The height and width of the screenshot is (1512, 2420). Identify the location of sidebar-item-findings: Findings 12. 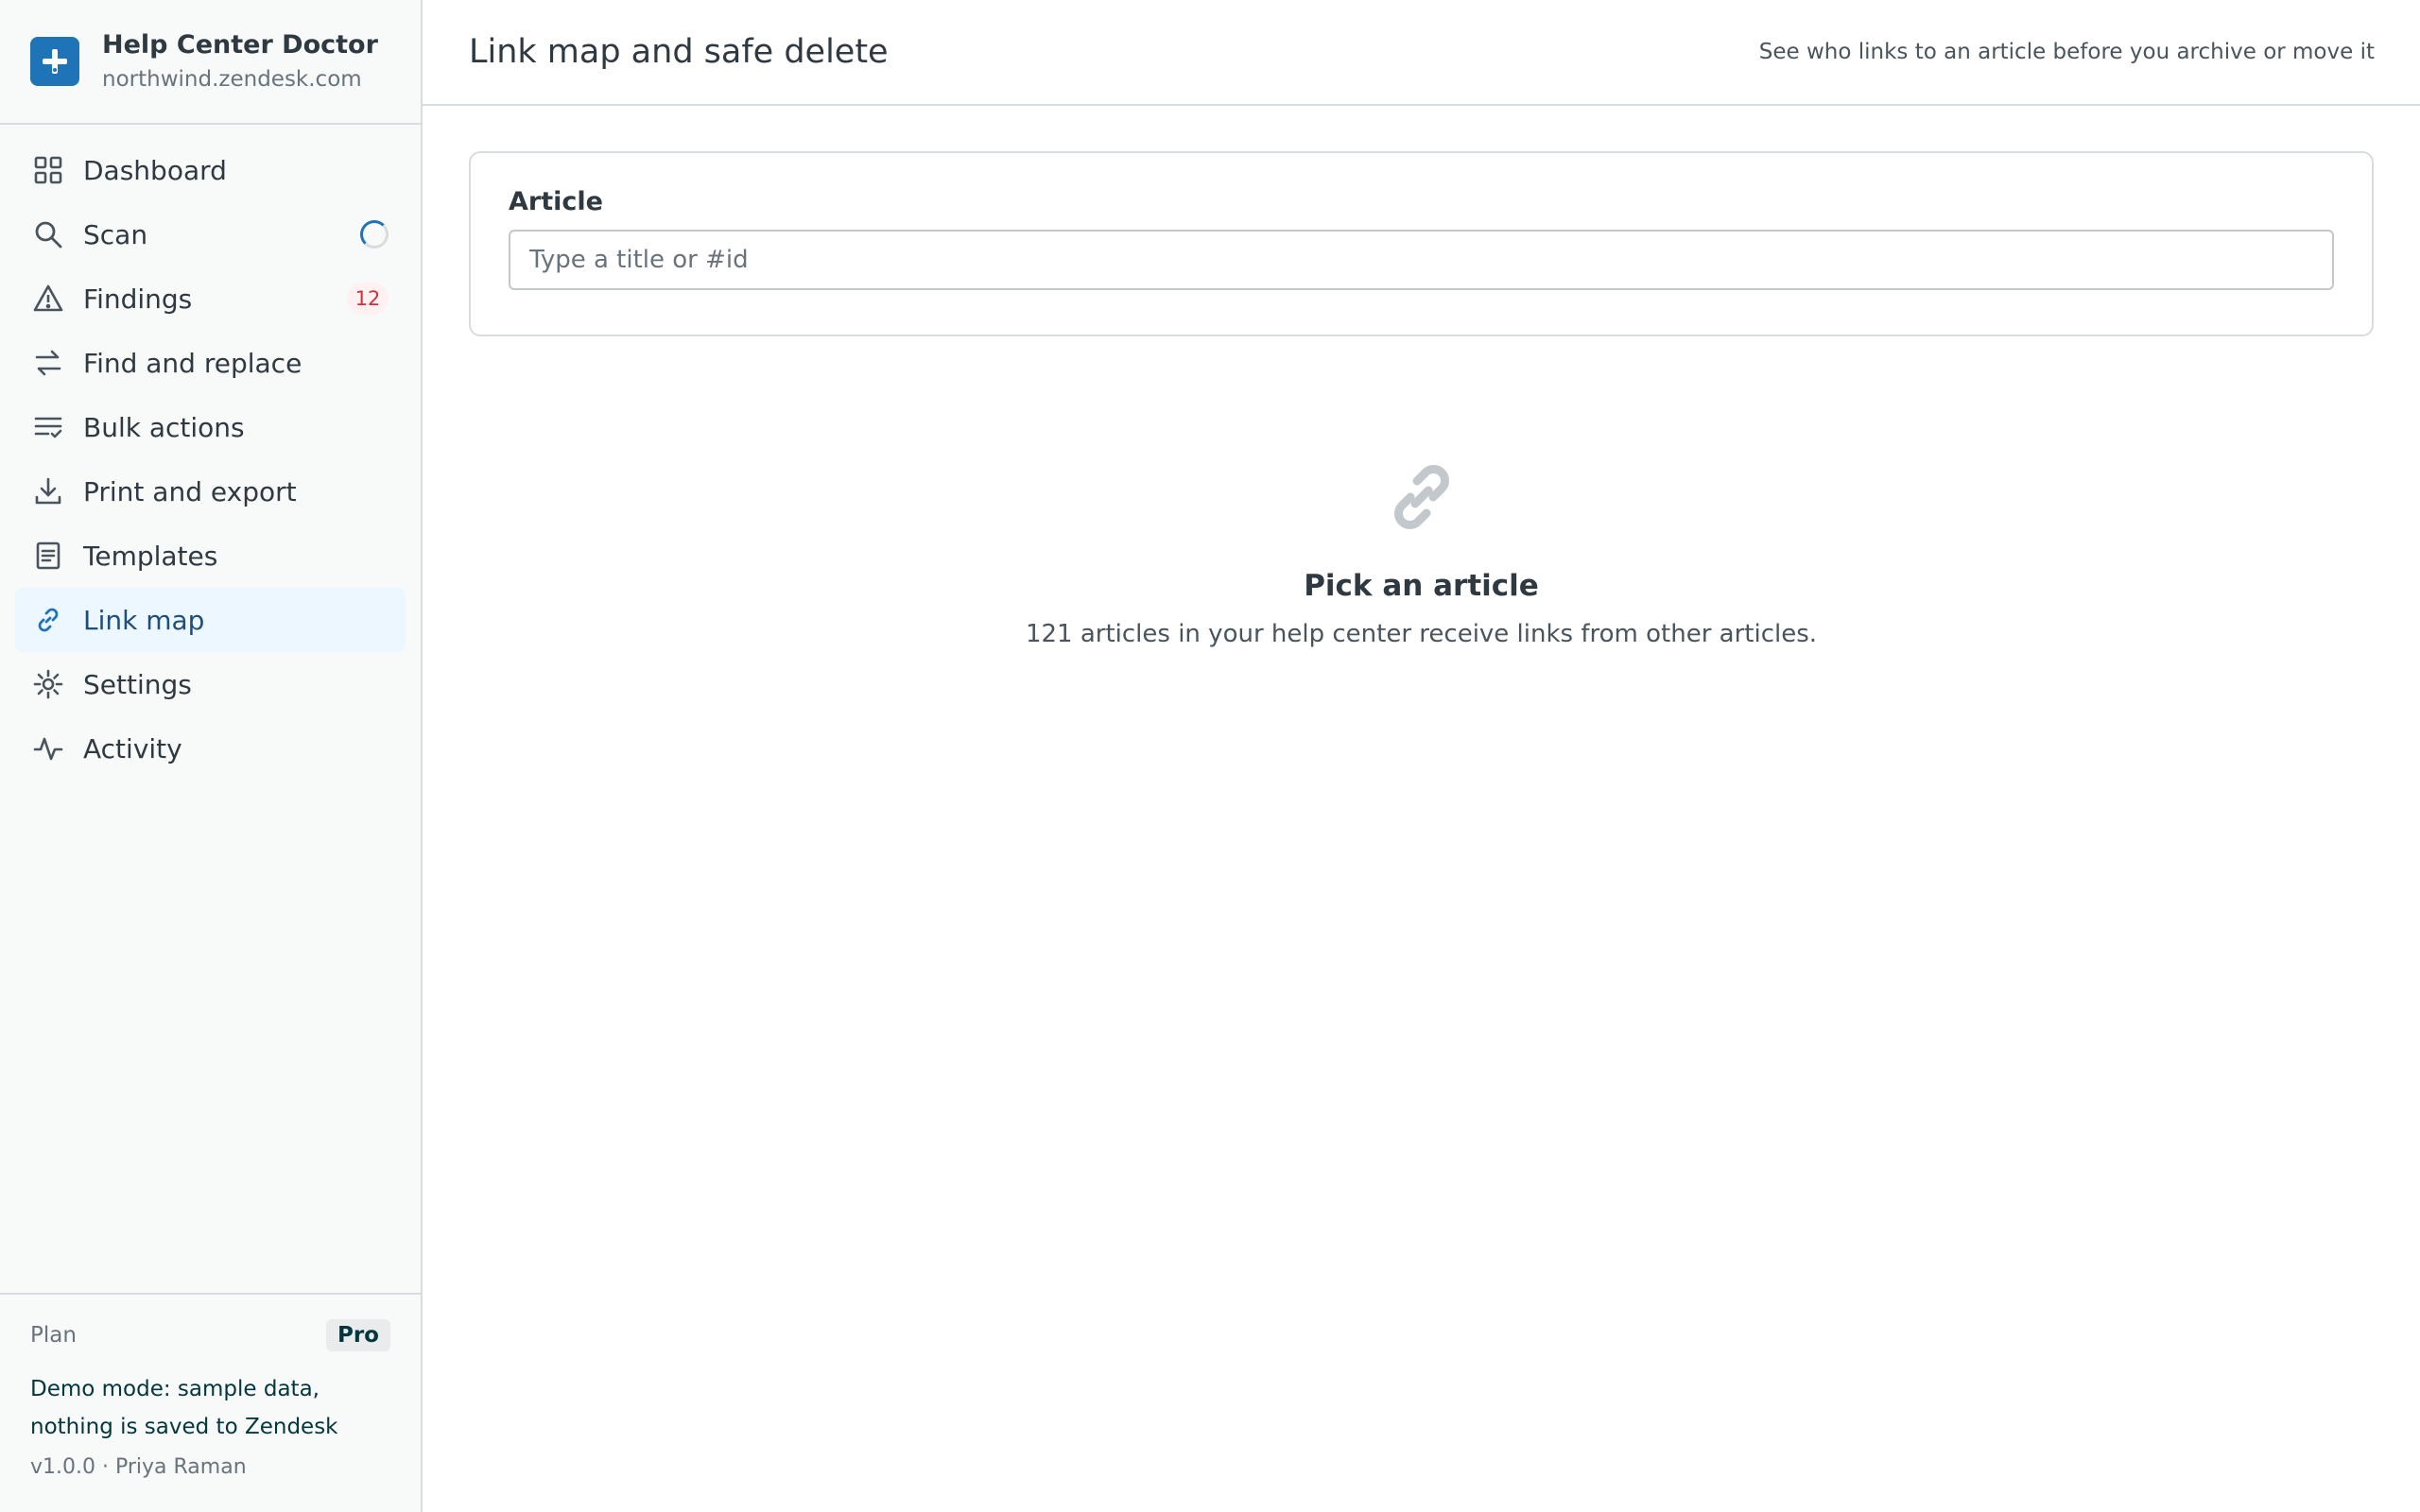
(210, 298).